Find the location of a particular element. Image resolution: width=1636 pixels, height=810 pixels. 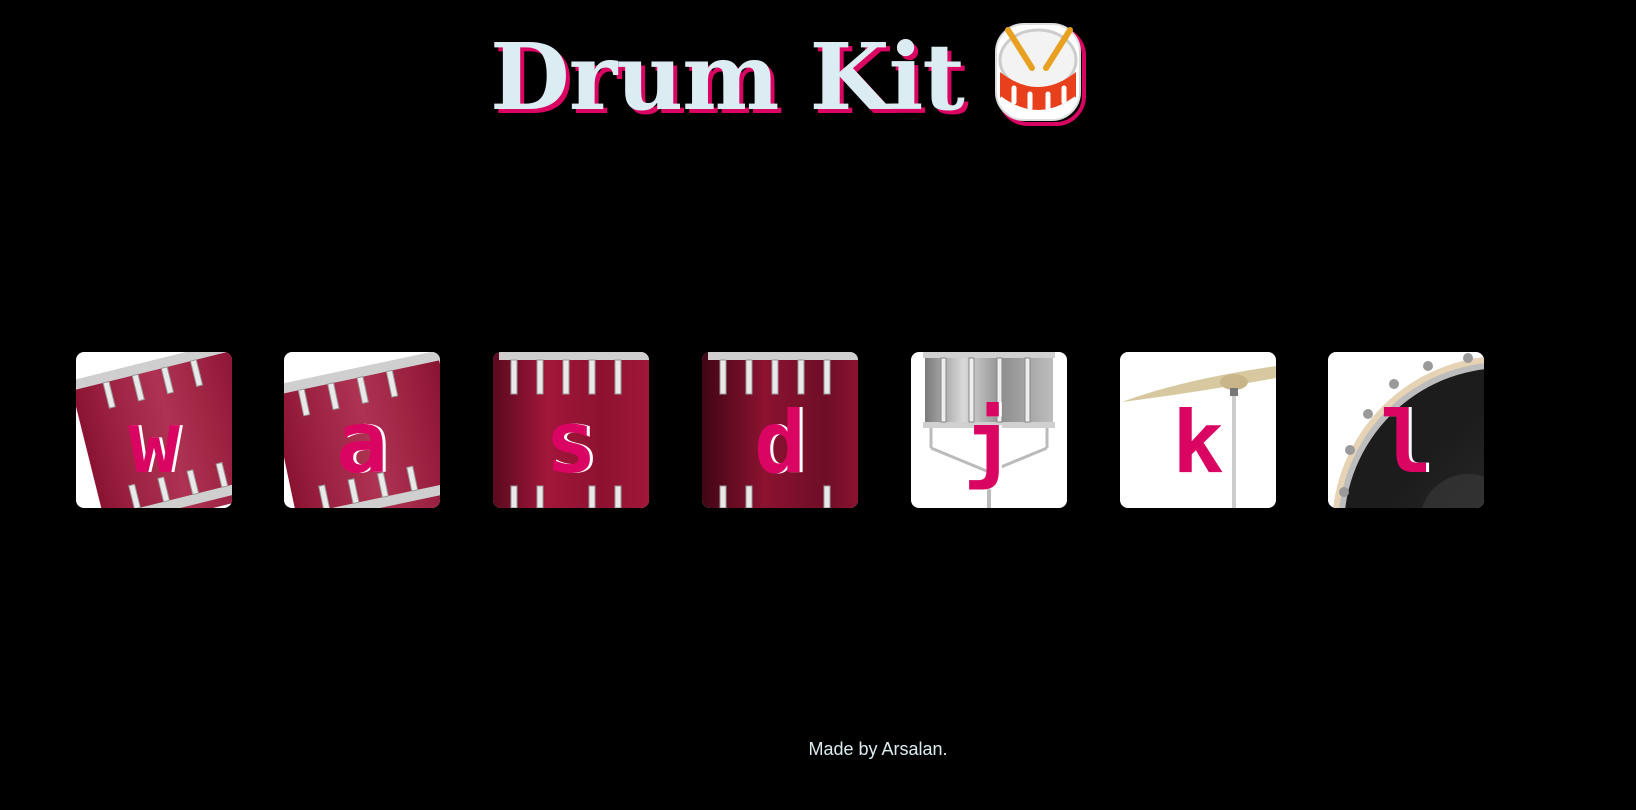

drum-key-letter: w is located at coordinates (154, 443).